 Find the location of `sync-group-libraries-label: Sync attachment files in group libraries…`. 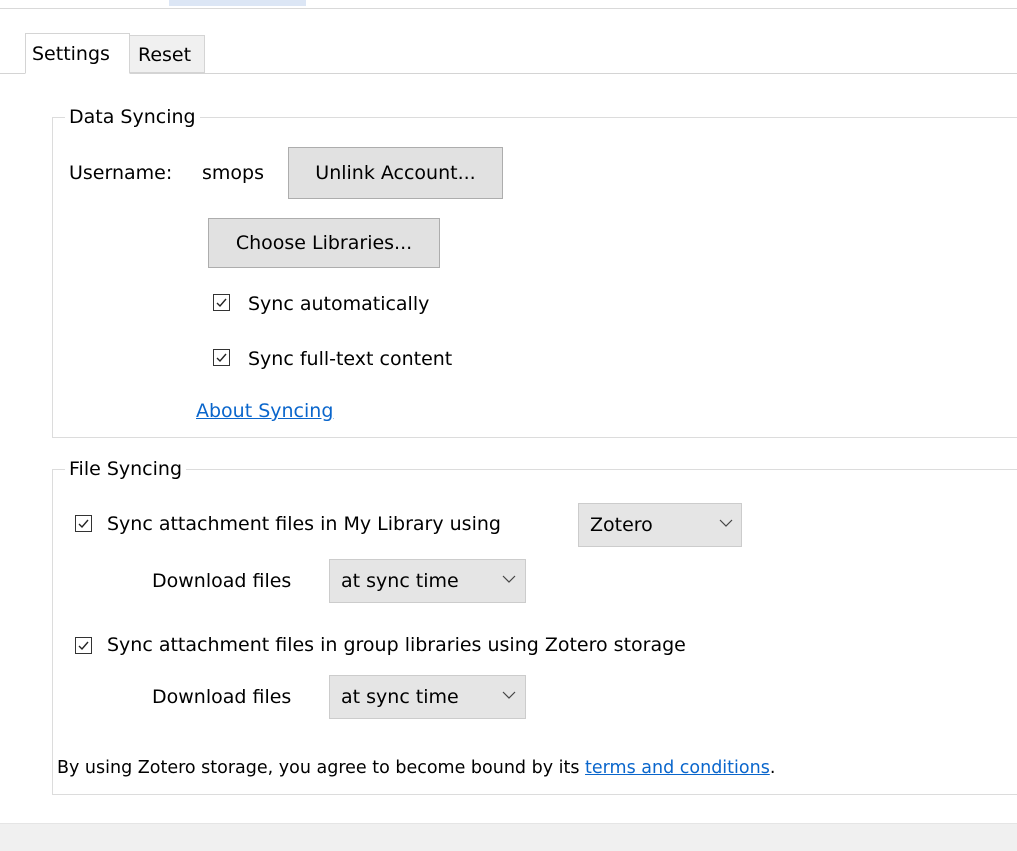

sync-group-libraries-label: Sync attachment files in group libraries… is located at coordinates (396, 645).